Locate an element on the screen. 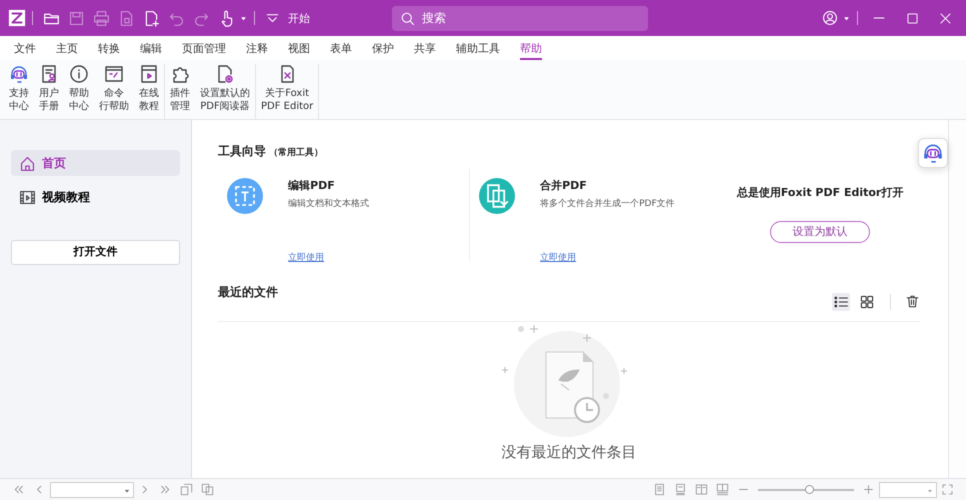  sidebar-item: 首页 is located at coordinates (95, 163).